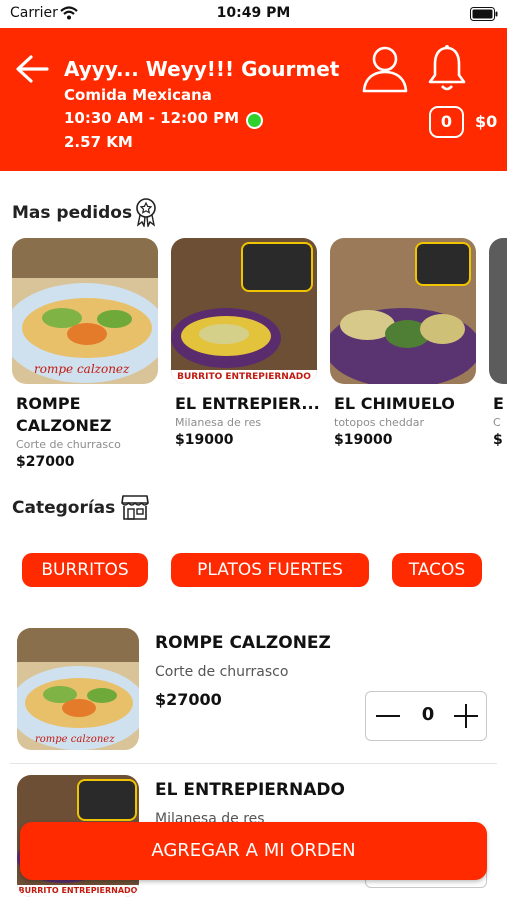 The image size is (507, 900). What do you see at coordinates (446, 122) in the screenshot?
I see `cart-count-badge: 0` at bounding box center [446, 122].